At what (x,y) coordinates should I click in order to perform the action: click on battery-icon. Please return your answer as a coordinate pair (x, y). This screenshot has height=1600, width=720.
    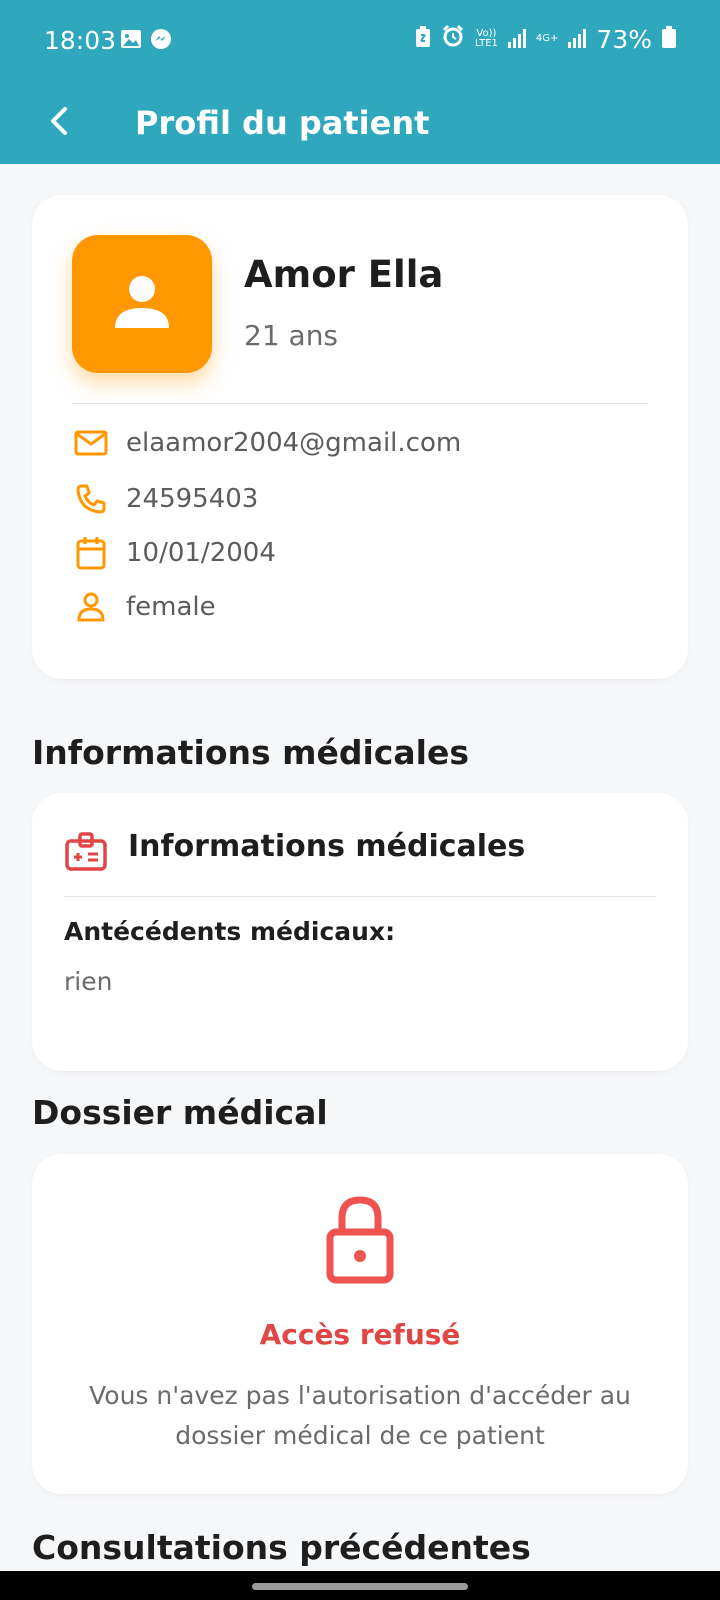
    Looking at the image, I should click on (669, 39).